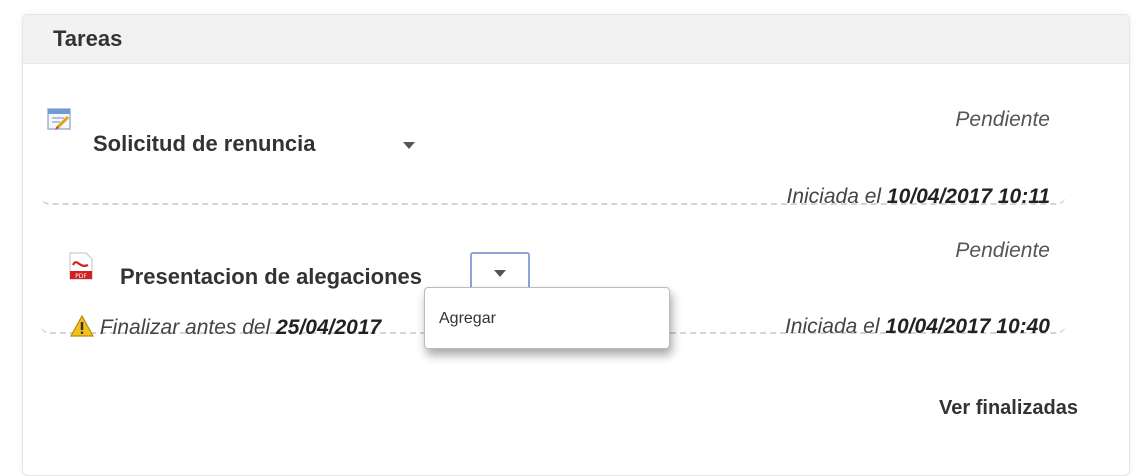 This screenshot has width=1136, height=476. Describe the element at coordinates (81, 276) in the screenshot. I see `svg-text: PDF` at that location.